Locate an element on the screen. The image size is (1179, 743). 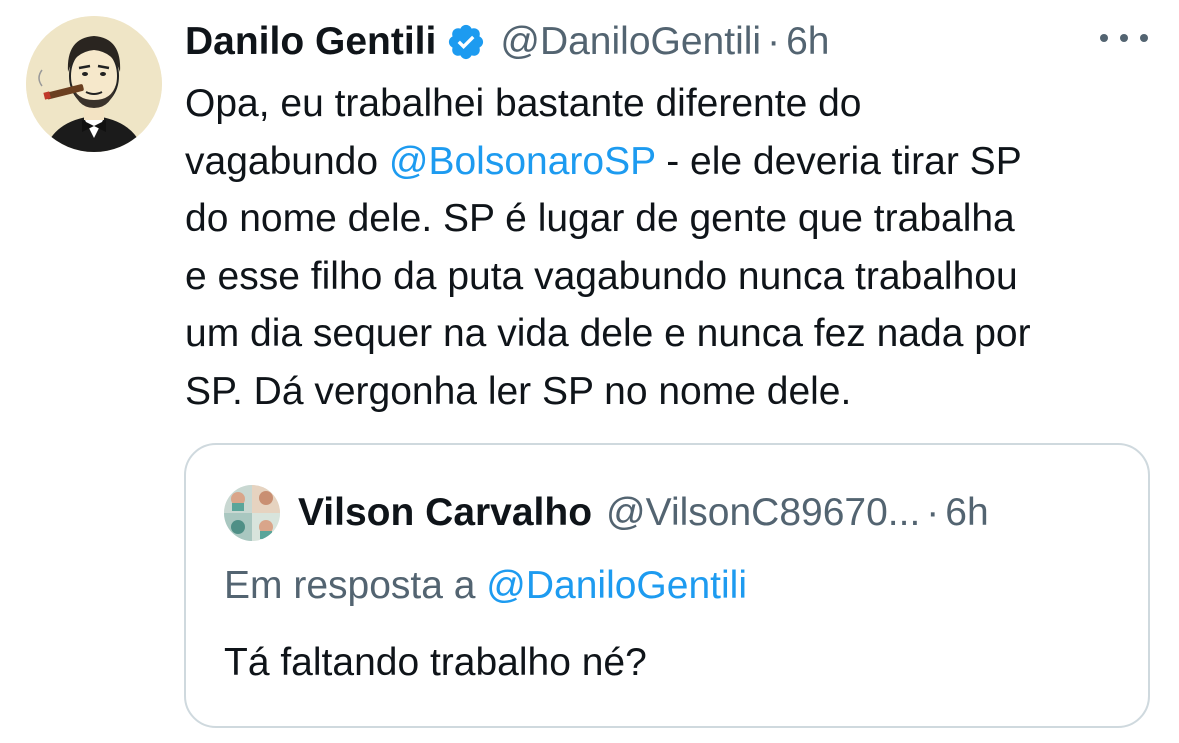
reply-prefix: Em resposta a is located at coordinates (355, 585).